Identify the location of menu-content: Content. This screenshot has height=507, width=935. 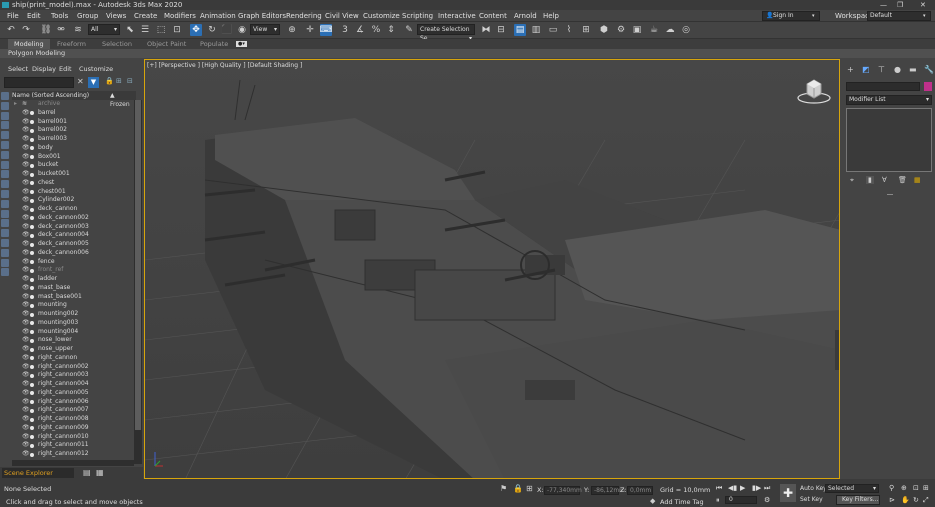
(493, 16).